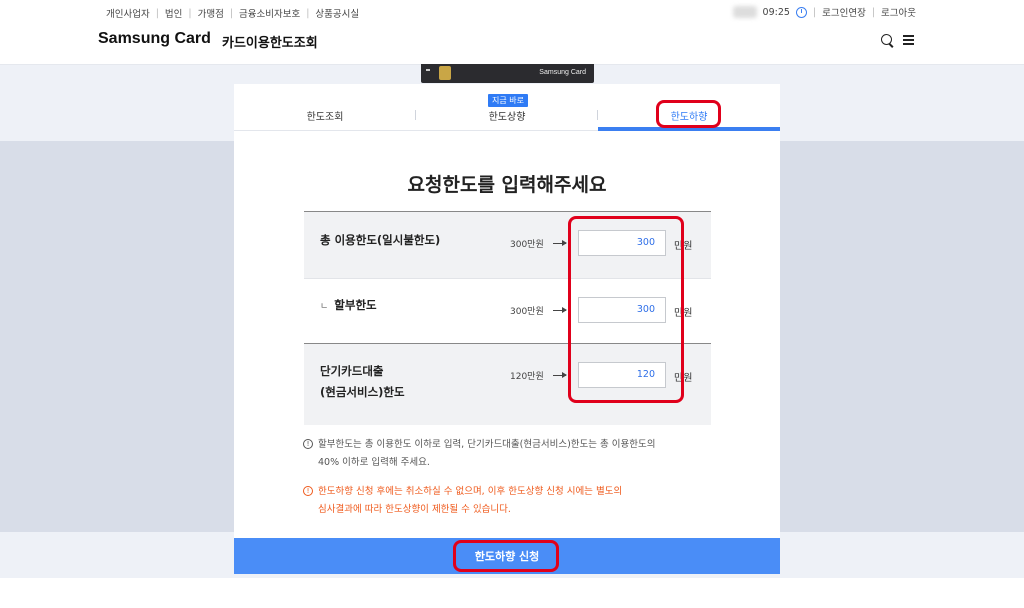  What do you see at coordinates (308, 444) in the screenshot?
I see `info-icon: !` at bounding box center [308, 444].